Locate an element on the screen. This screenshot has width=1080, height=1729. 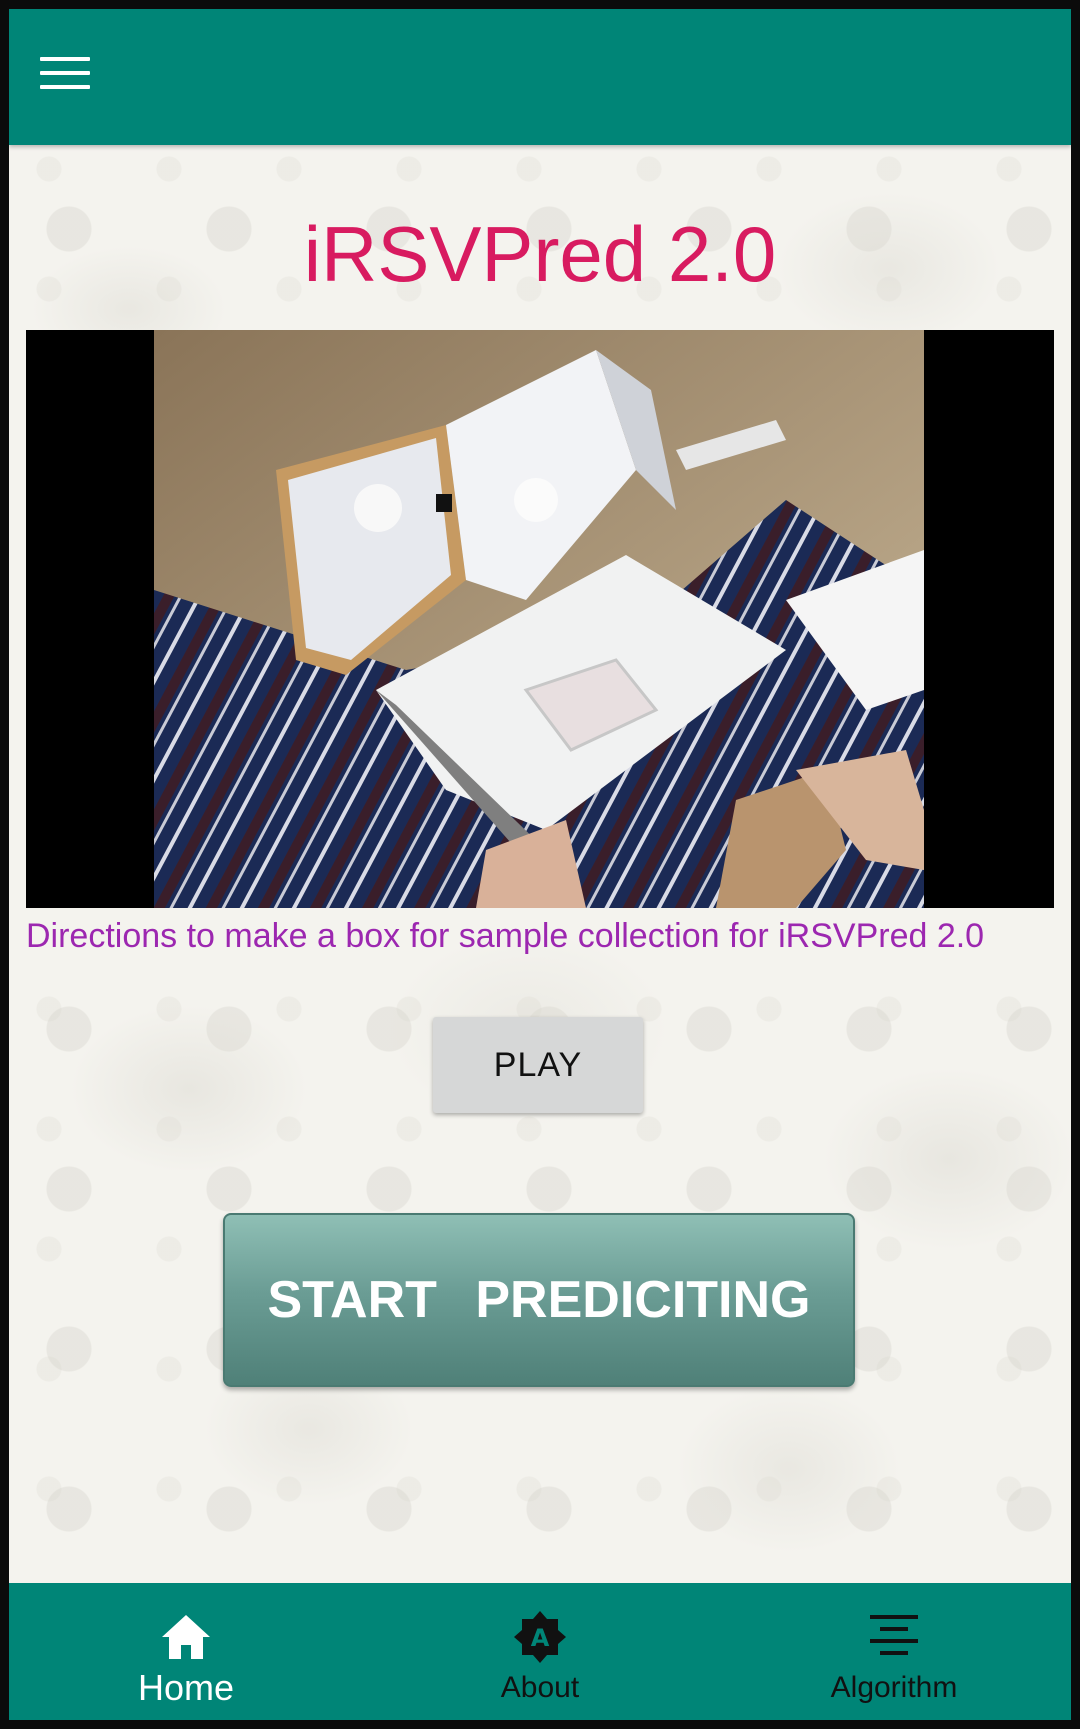
nav-label-about: About is located at coordinates (540, 1687).